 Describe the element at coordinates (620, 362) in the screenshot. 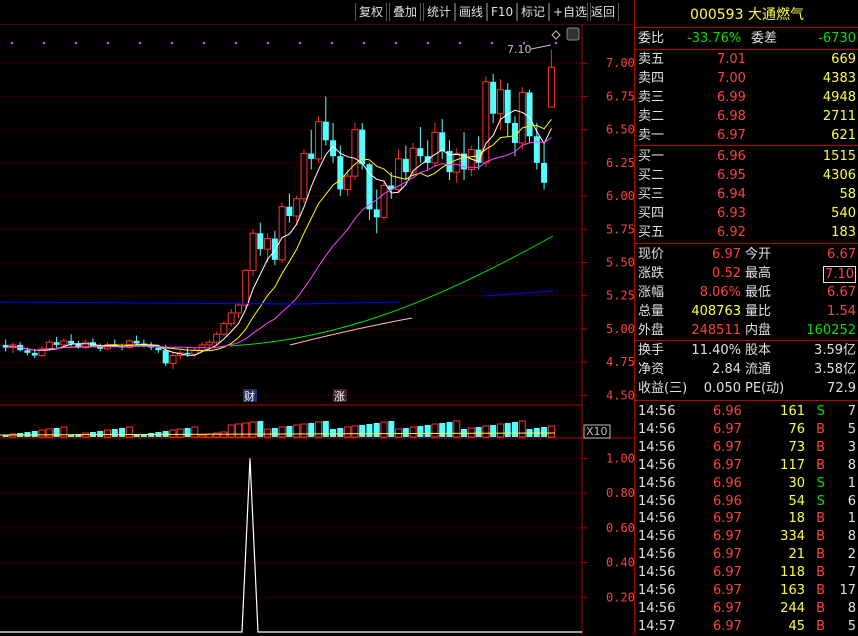

I see `price-tick-label: 4.75` at that location.